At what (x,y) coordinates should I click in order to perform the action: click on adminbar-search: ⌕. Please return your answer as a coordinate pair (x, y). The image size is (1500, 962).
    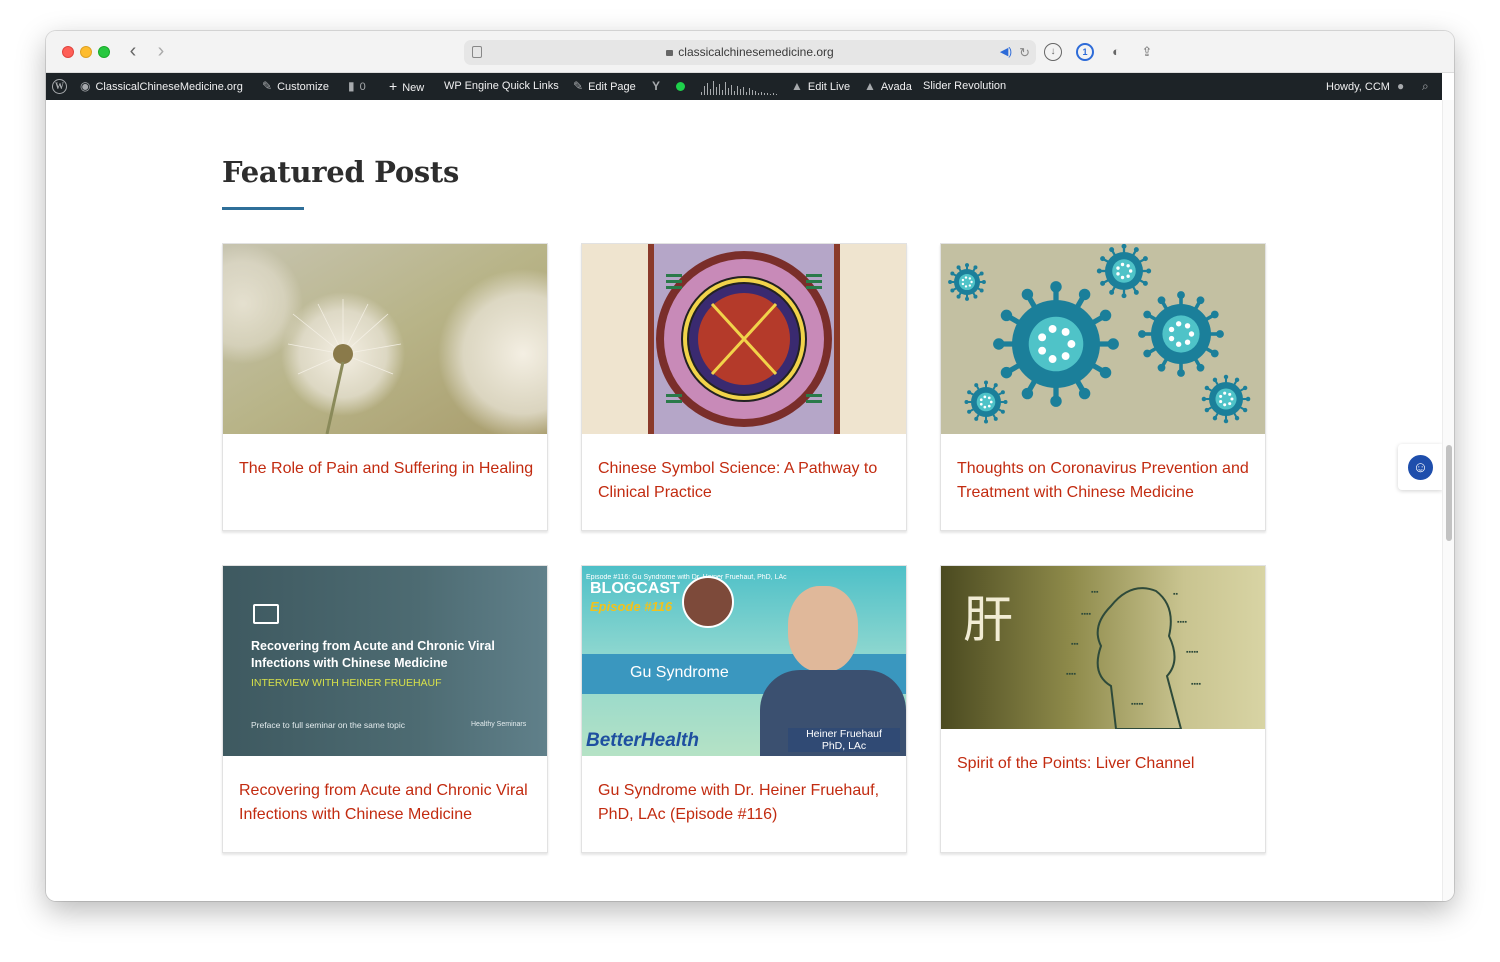
    Looking at the image, I should click on (1428, 86).